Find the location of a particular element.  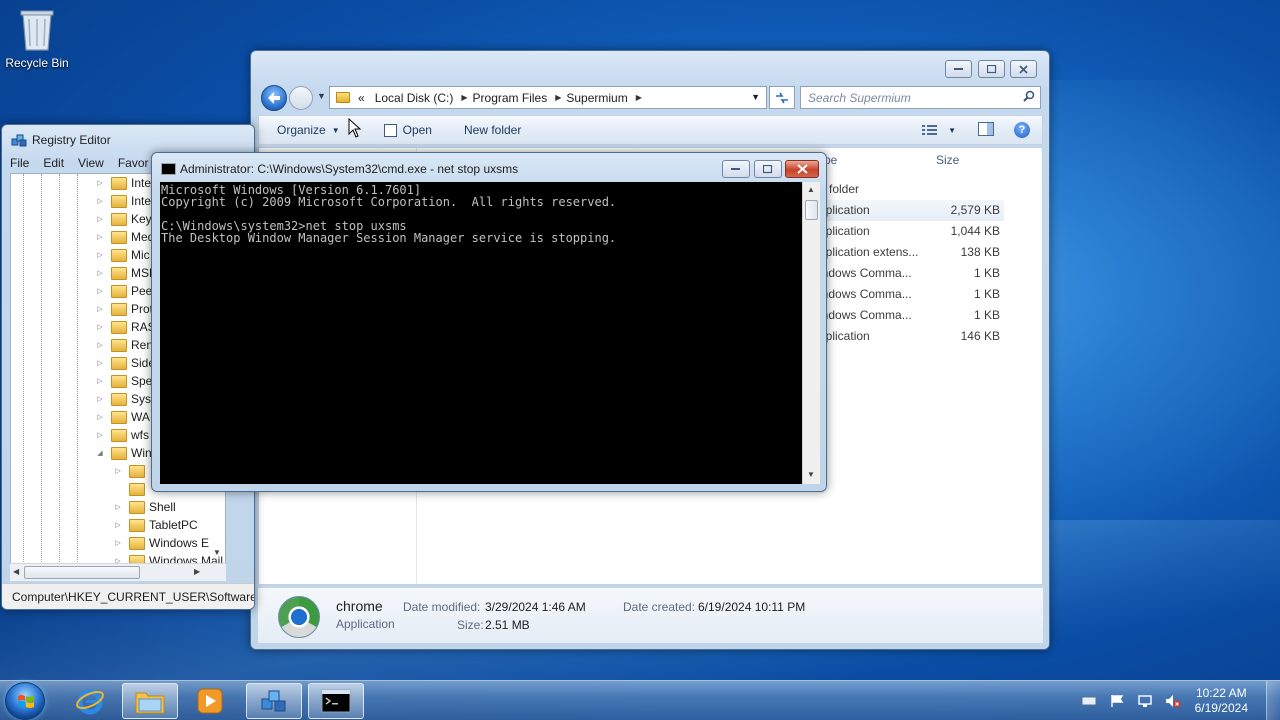

file-row: e folder is located at coordinates (911, 189).